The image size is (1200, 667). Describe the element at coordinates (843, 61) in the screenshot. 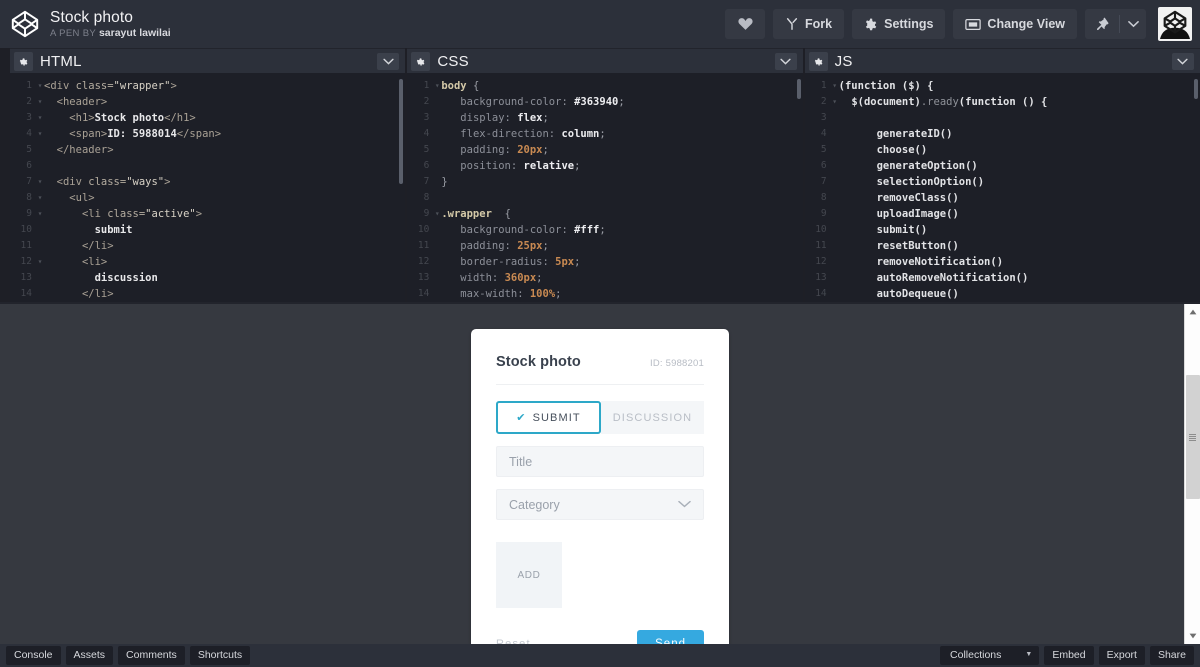

I see `editor-title-js: JS` at that location.